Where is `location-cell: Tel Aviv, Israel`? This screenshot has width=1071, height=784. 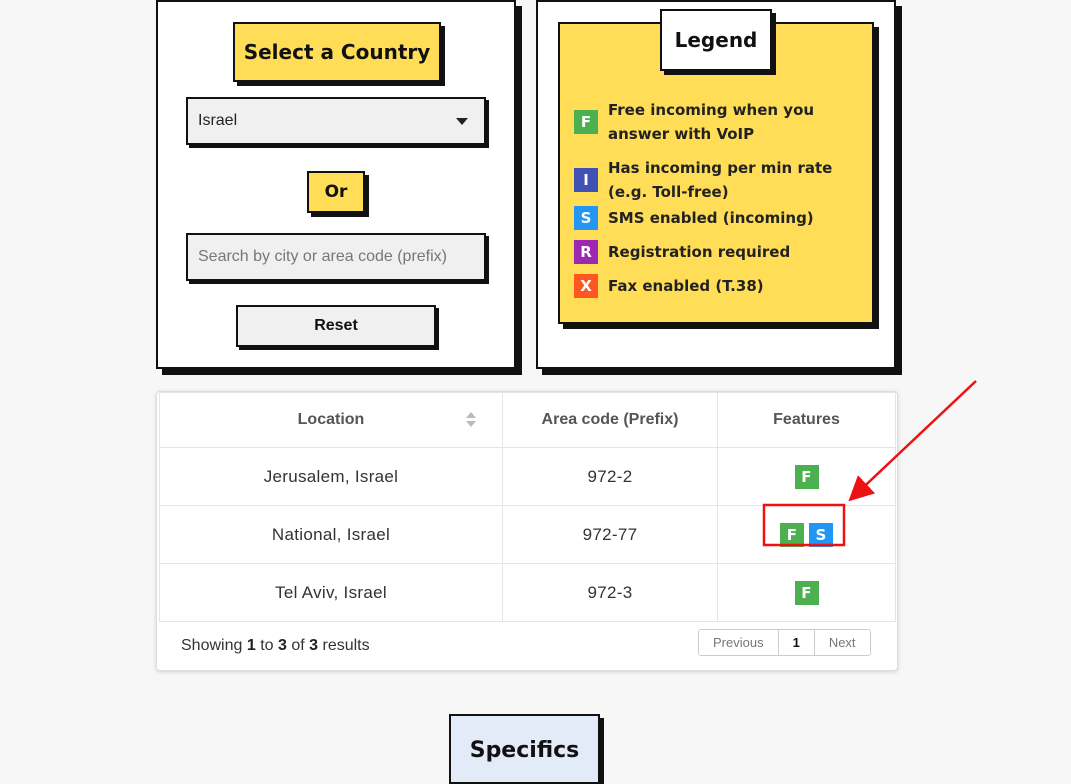 location-cell: Tel Aviv, Israel is located at coordinates (331, 592).